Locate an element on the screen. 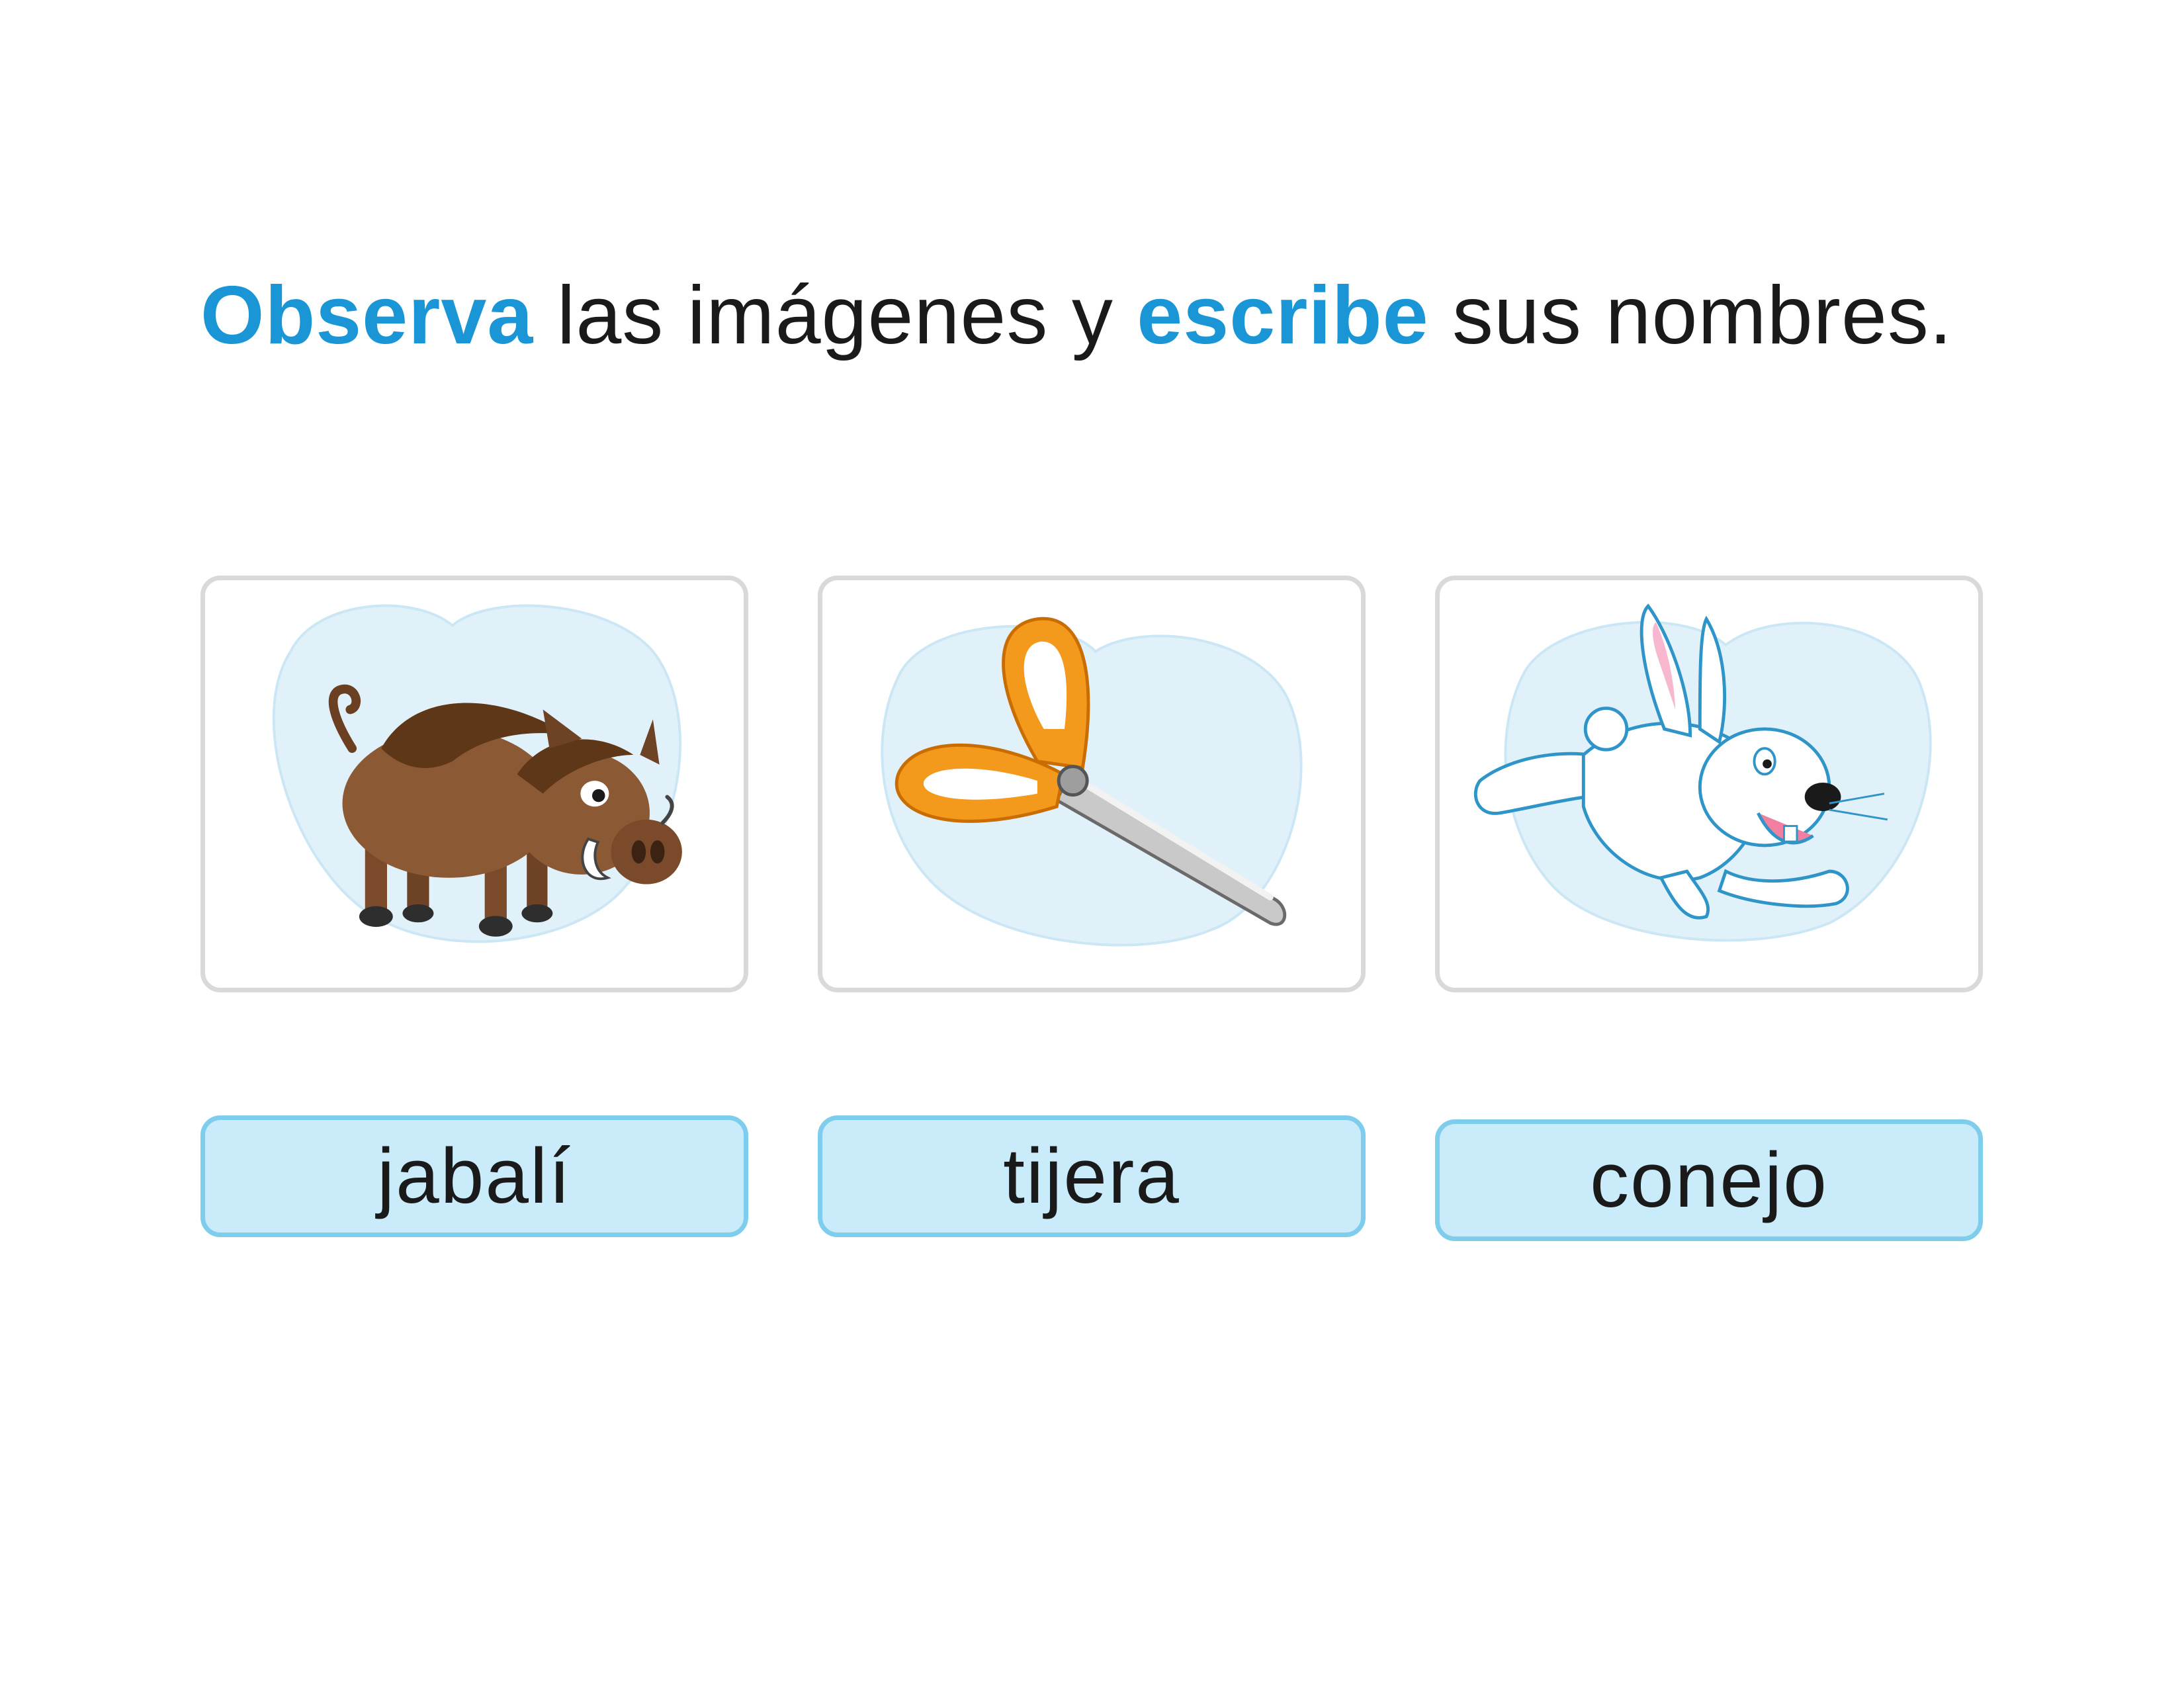 Image resolution: width=2184 pixels, height=1687 pixels. answer-box-rabbit: conejo is located at coordinates (1709, 1180).